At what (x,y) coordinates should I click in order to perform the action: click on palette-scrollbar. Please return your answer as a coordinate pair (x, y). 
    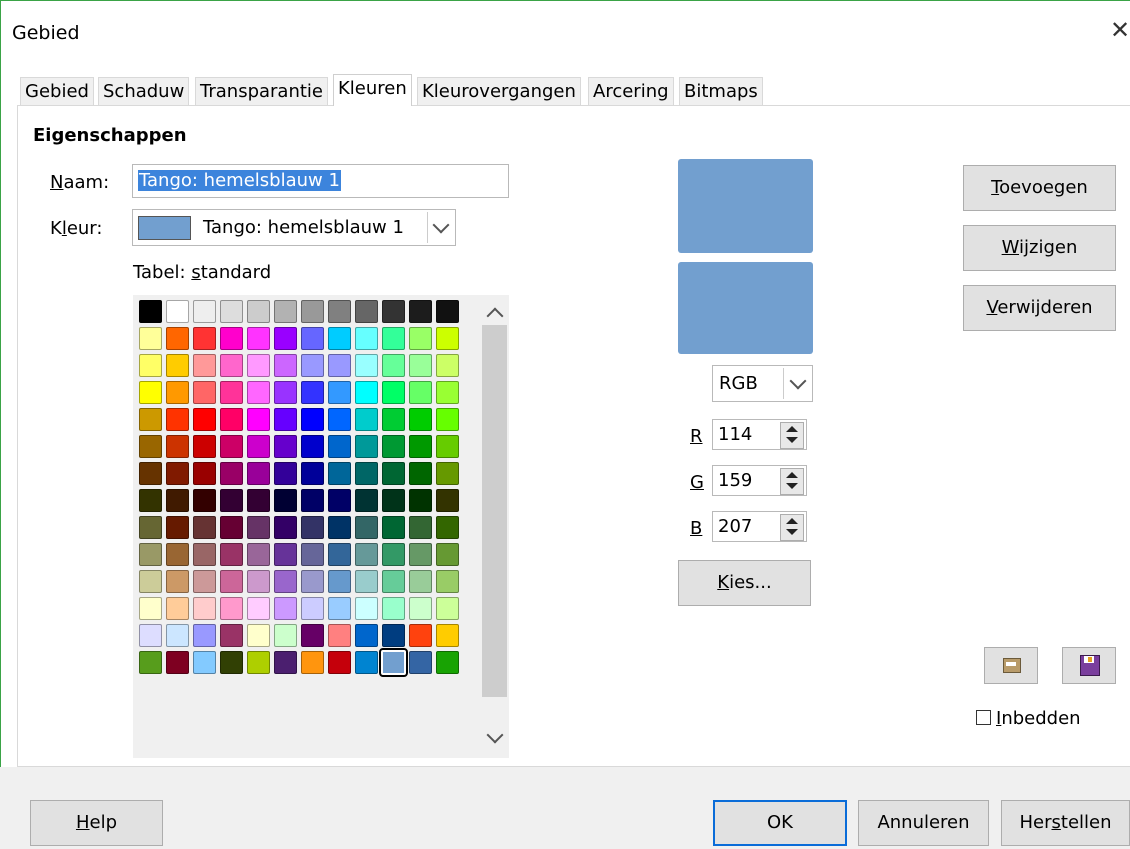
    Looking at the image, I should click on (494, 526).